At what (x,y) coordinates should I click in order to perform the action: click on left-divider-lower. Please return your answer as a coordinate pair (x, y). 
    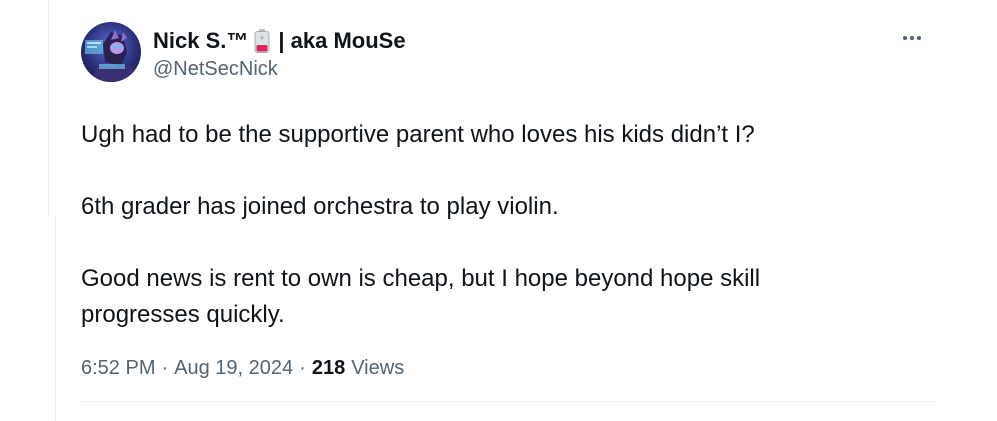
    Looking at the image, I should click on (55, 318).